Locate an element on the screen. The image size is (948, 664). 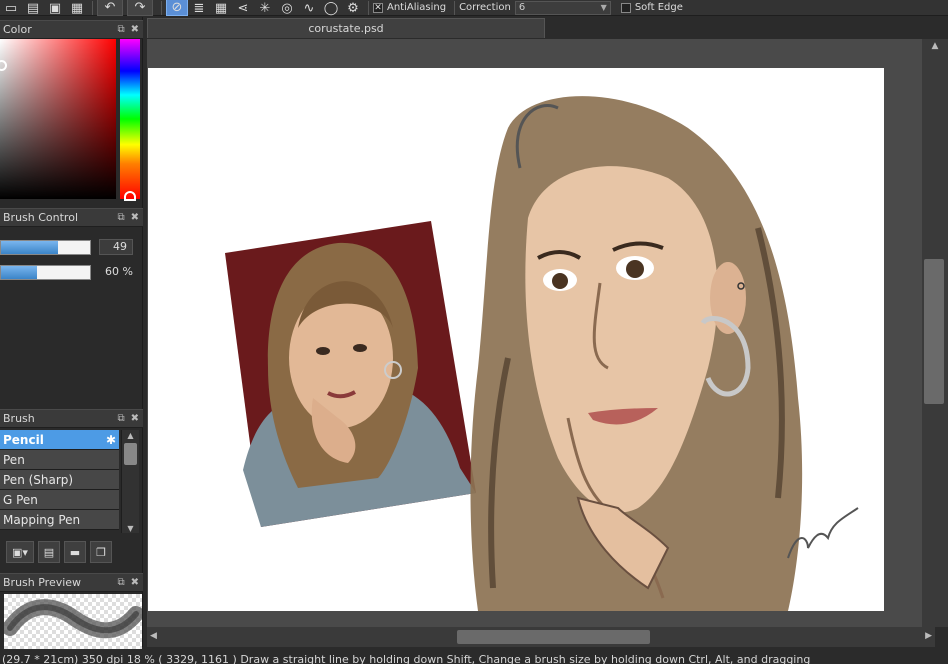
brush-opacity-fill is located at coordinates (19, 272).